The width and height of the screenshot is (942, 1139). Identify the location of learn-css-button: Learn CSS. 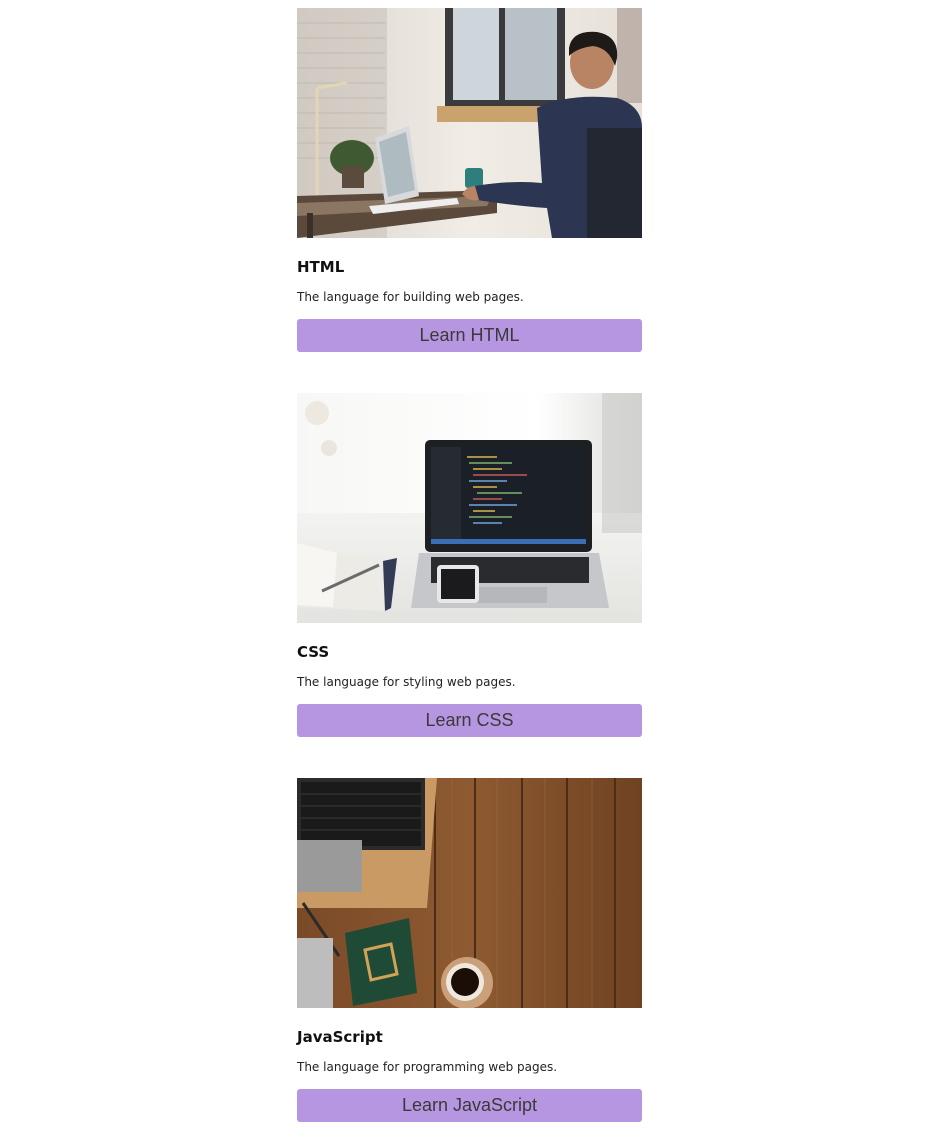
(469, 720).